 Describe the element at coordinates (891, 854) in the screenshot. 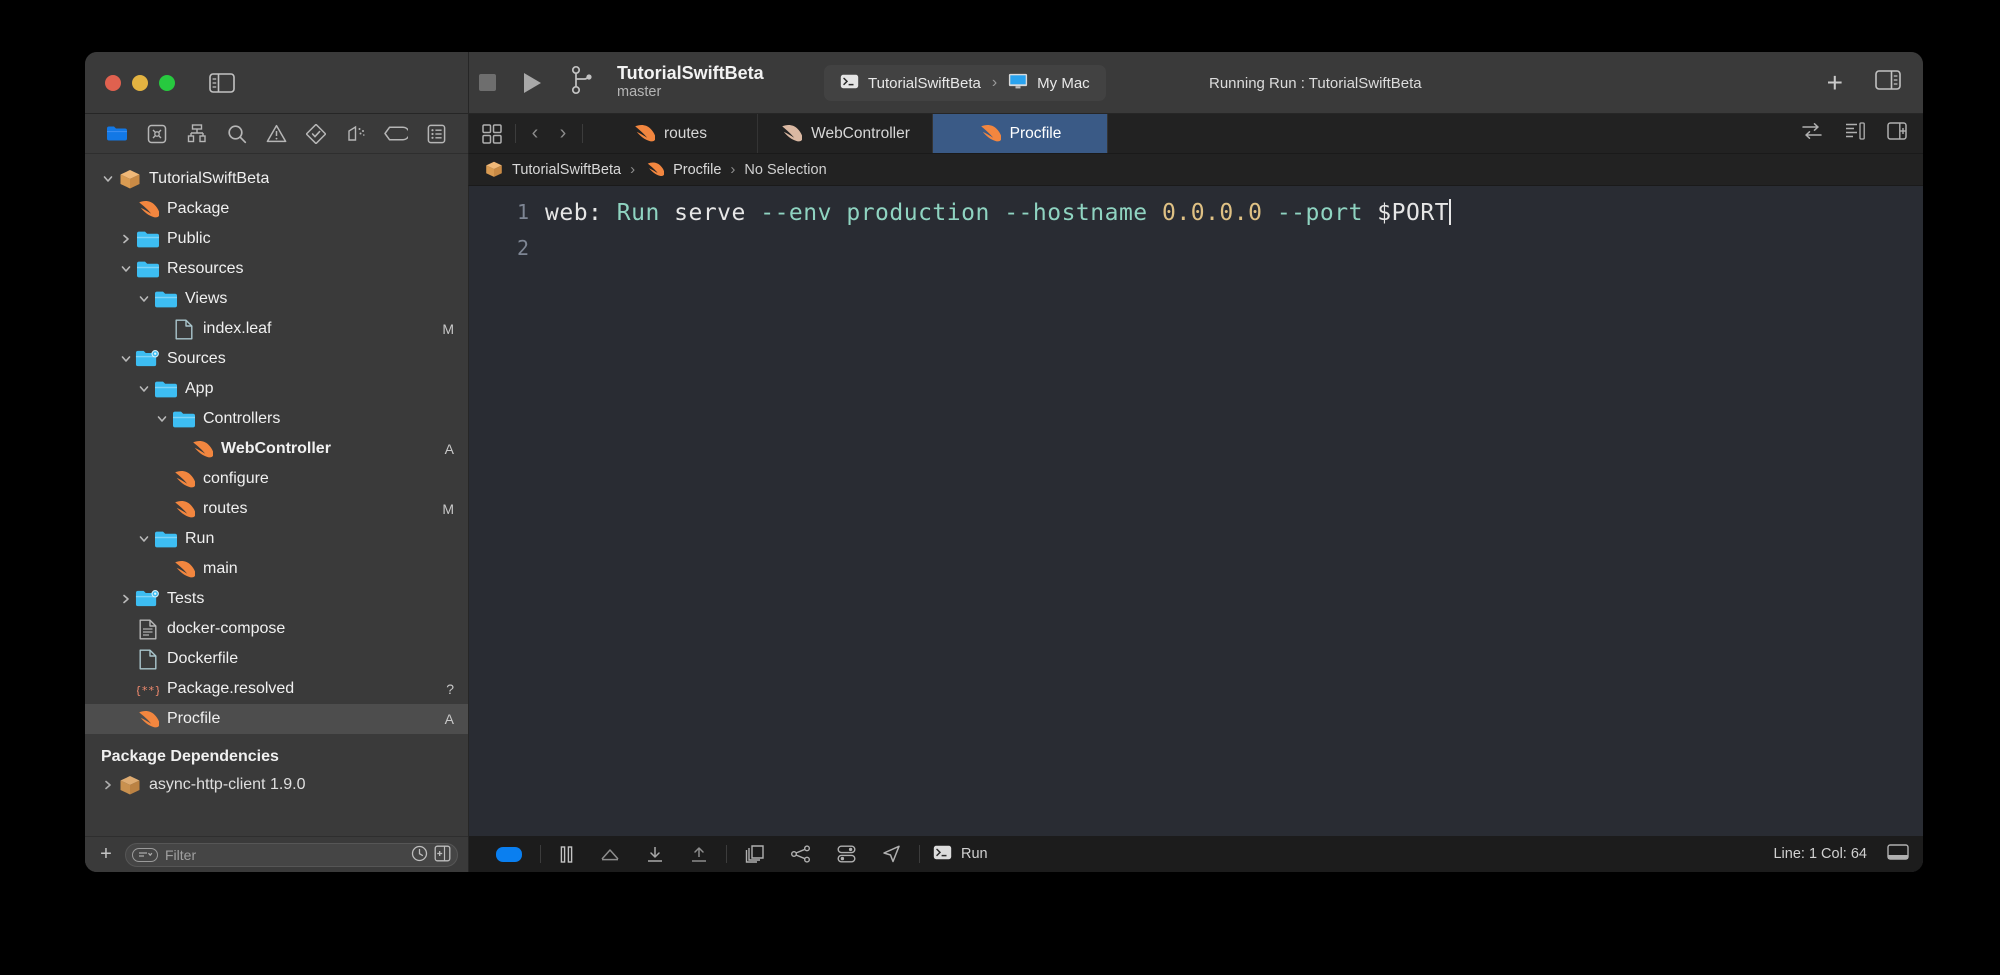

I see `location-simulate-icon` at that location.